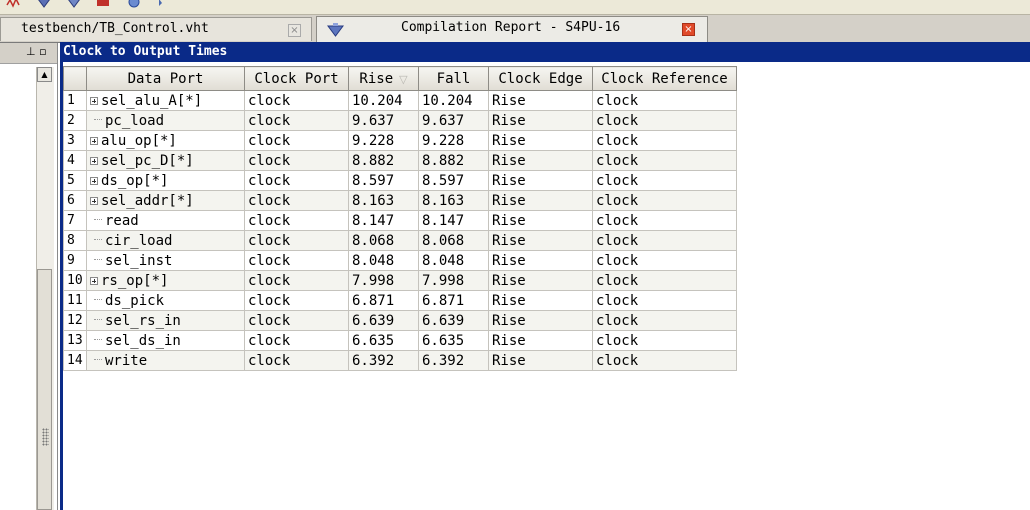 The height and width of the screenshot is (510, 1030). I want to click on analysis-icon, so click(74, 4).